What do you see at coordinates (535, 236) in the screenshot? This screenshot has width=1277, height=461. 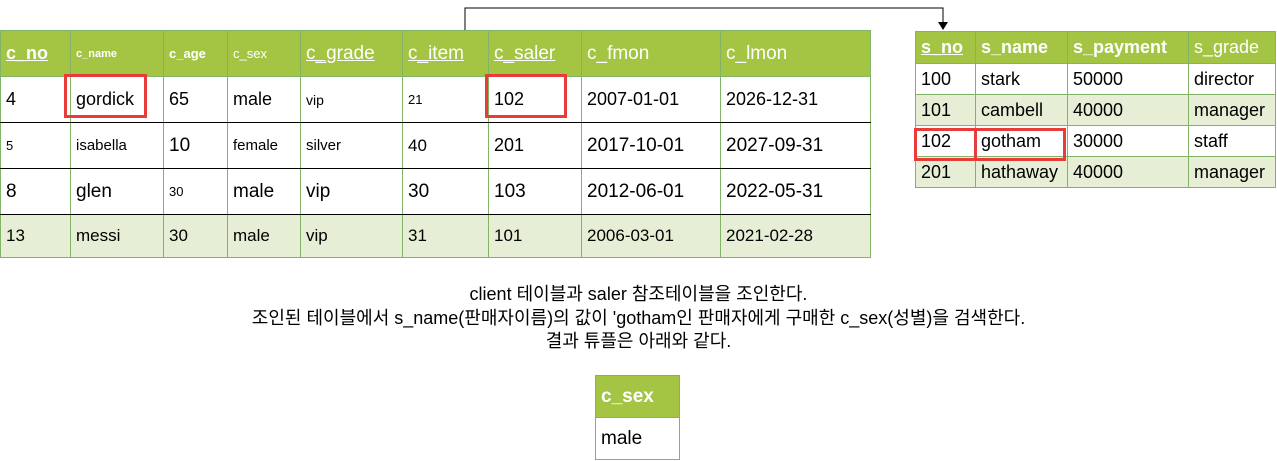 I see `client-cell-c_saler: 101` at bounding box center [535, 236].